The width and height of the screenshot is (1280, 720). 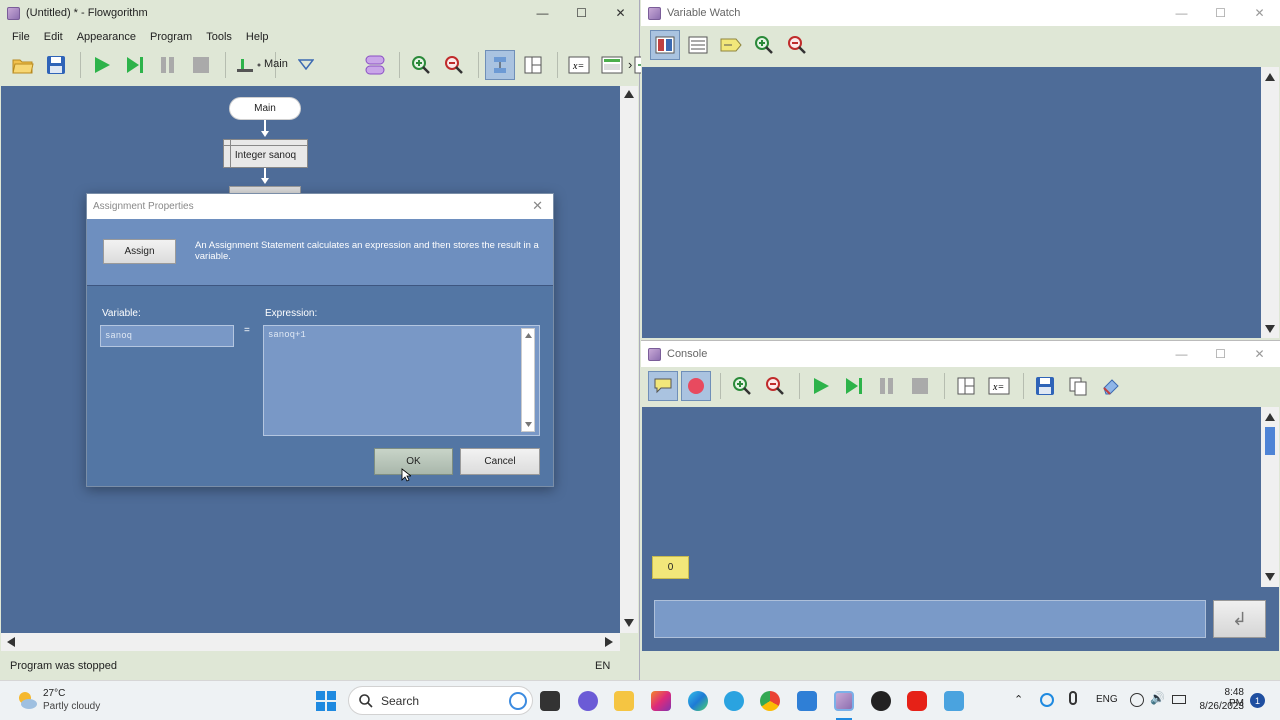 What do you see at coordinates (56, 65) in the screenshot?
I see `save-icon` at bounding box center [56, 65].